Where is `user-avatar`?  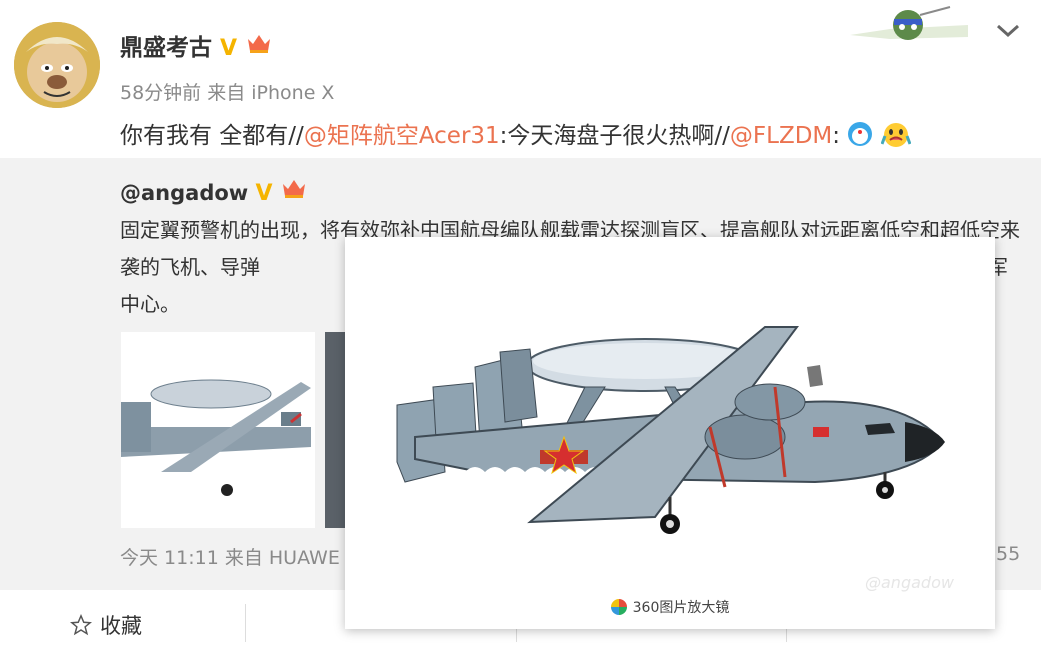
user-avatar is located at coordinates (57, 65).